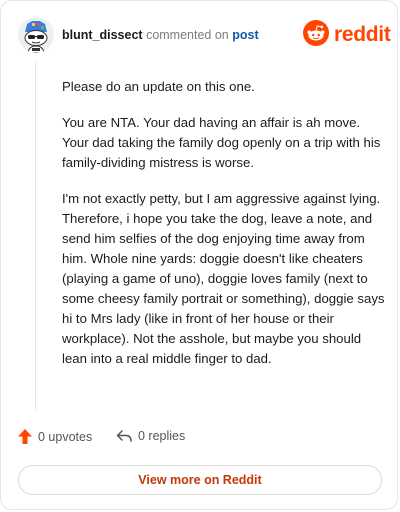 The image size is (400, 512). Describe the element at coordinates (25, 436) in the screenshot. I see `upvote-arrow-icon` at that location.